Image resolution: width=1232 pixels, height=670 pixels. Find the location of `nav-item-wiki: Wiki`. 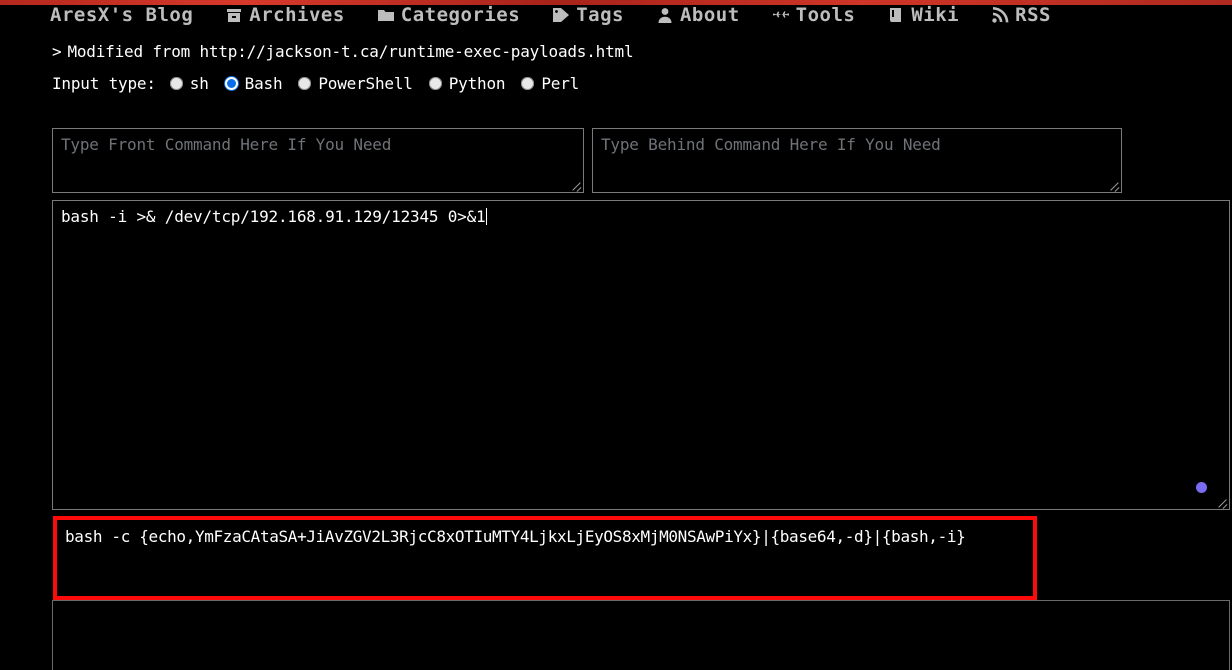

nav-item-wiki: Wiki is located at coordinates (923, 14).